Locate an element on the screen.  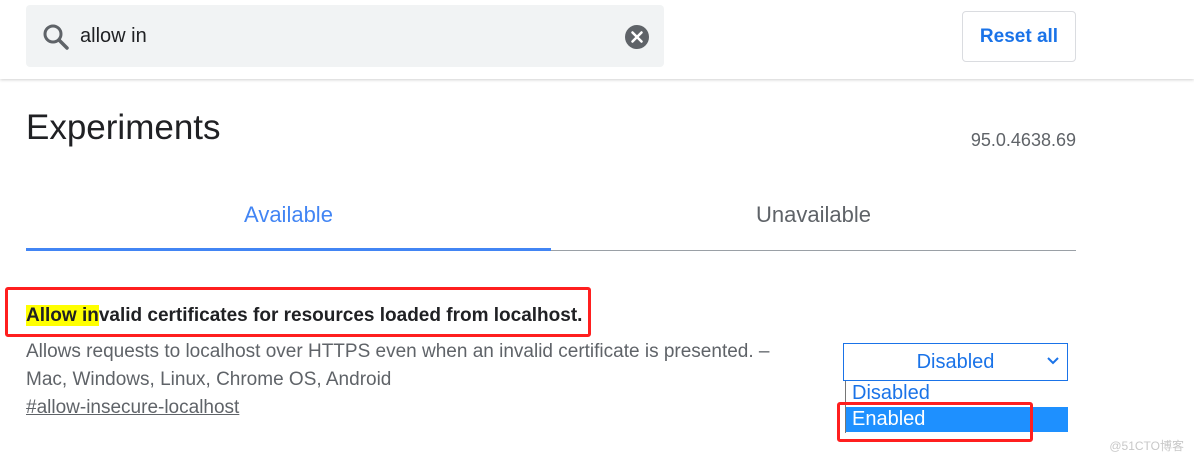
experiment-select: Disabled is located at coordinates (955, 362).